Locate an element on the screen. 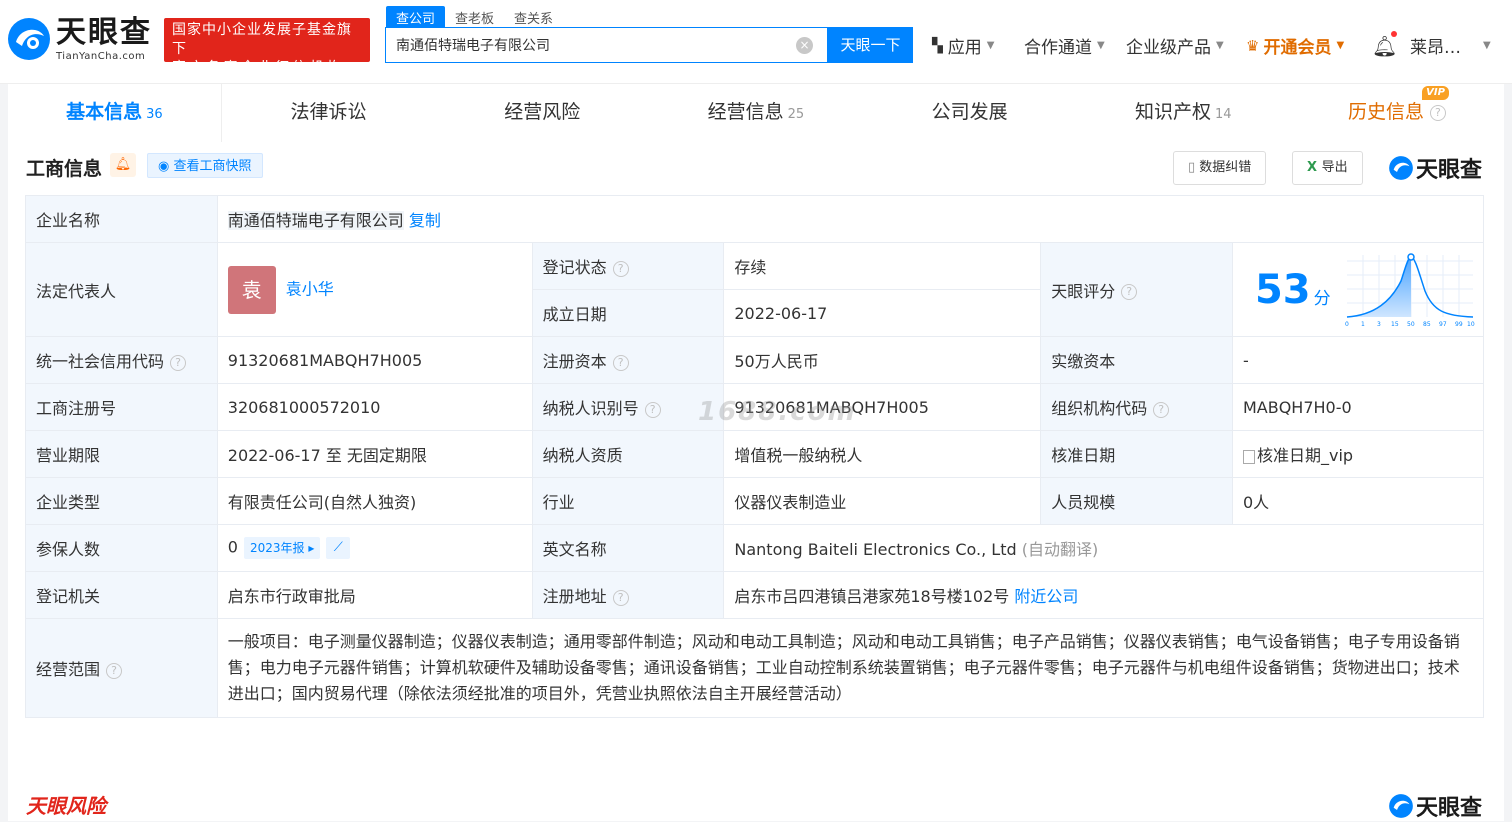 Image resolution: width=1512 pixels, height=822 pixels. logo: 天眼查 TianYanCha.com is located at coordinates (79, 39).